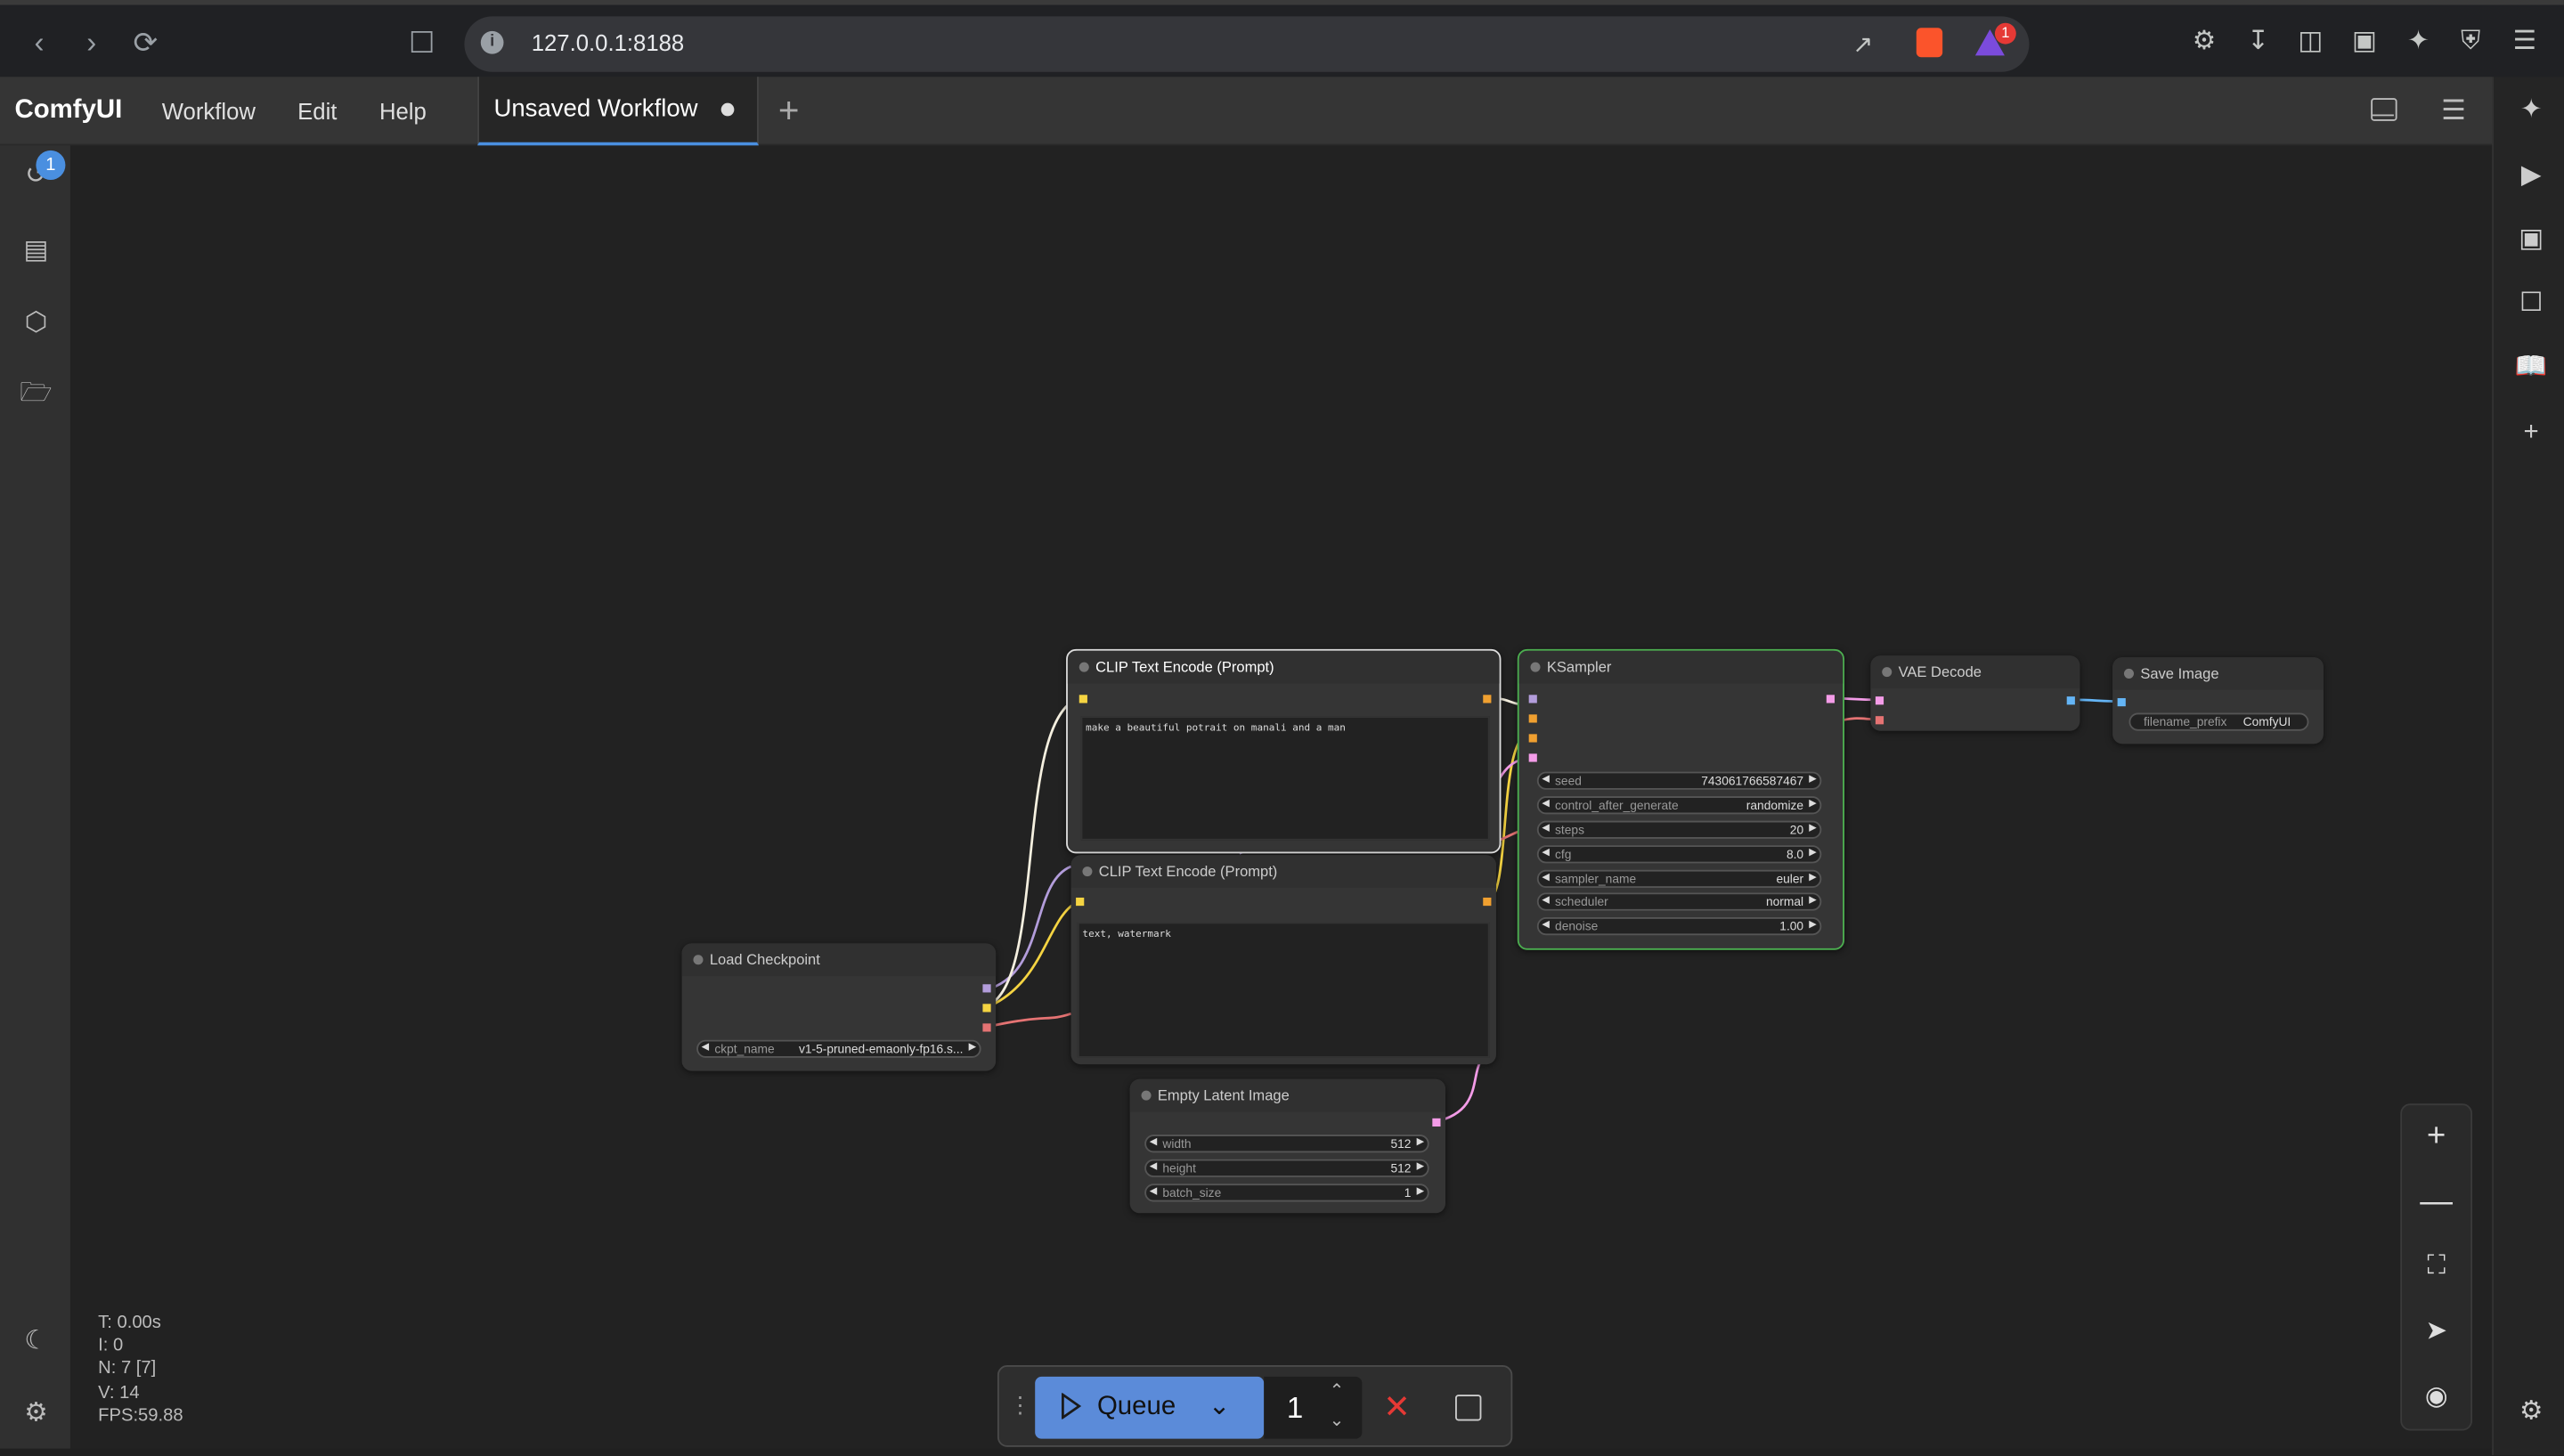  I want to click on stat-fps: FPS:59.88, so click(140, 1415).